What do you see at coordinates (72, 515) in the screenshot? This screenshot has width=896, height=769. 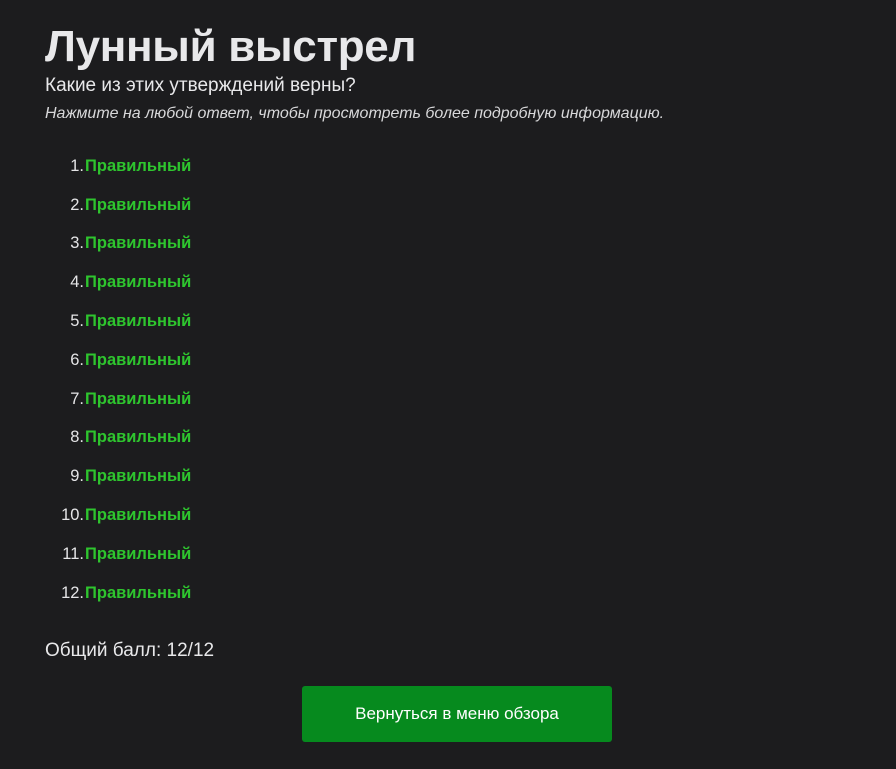 I see `answer-number: 10.` at bounding box center [72, 515].